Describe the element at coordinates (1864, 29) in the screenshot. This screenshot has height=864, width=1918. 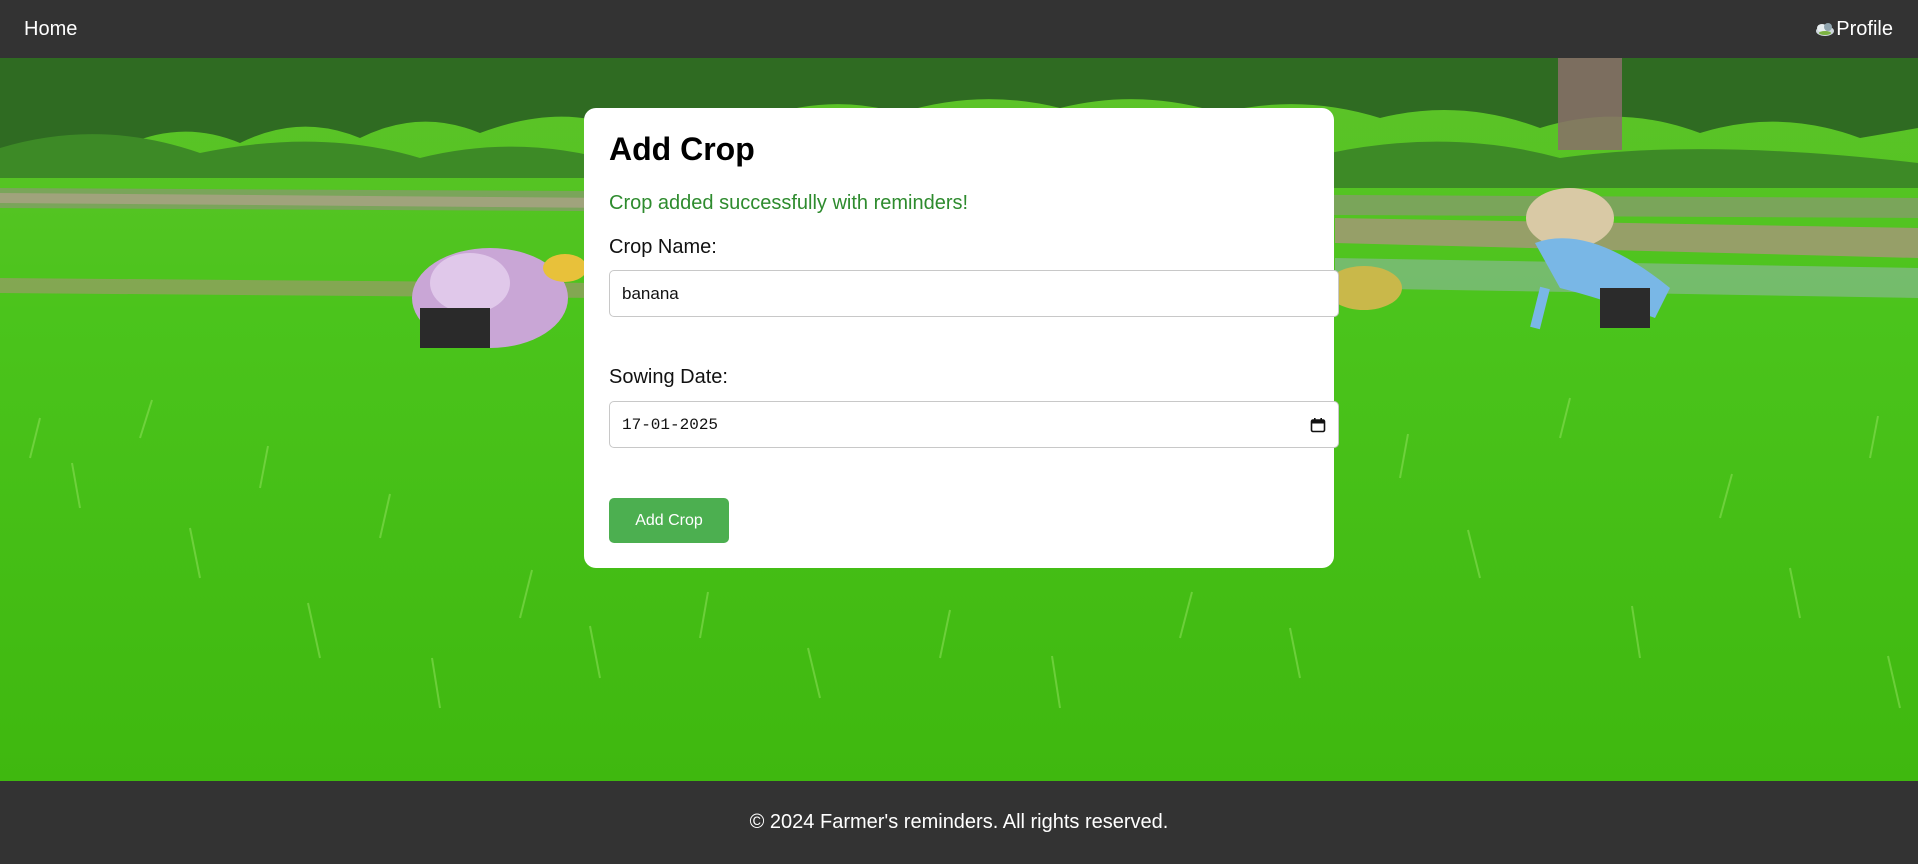
I see `nav-profile-label: Profile` at that location.